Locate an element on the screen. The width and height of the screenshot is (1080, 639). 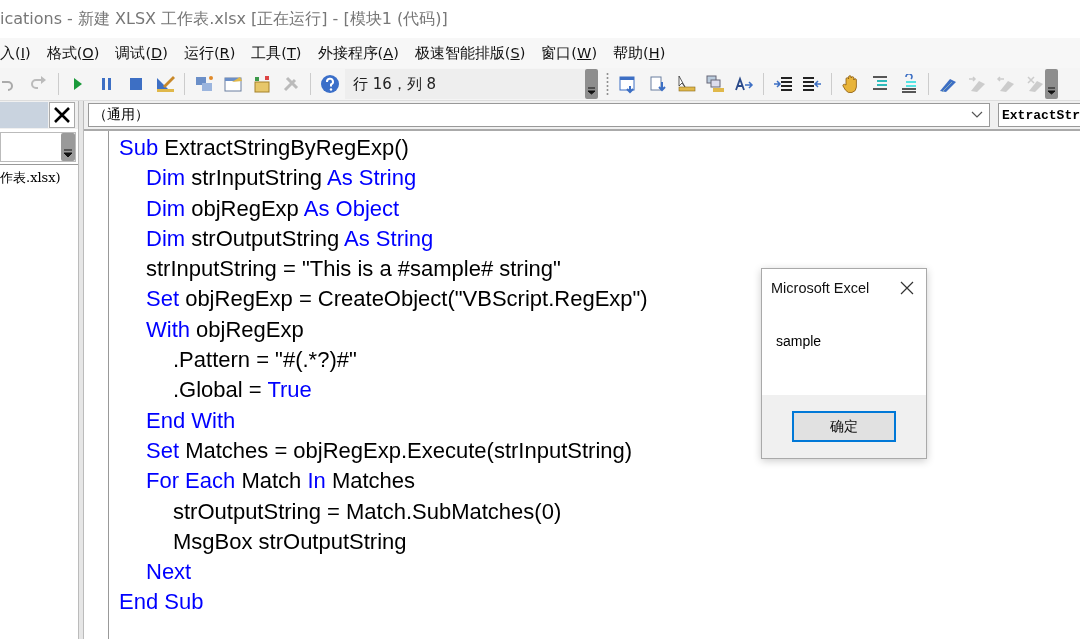
code-line: End With is located at coordinates (191, 420).